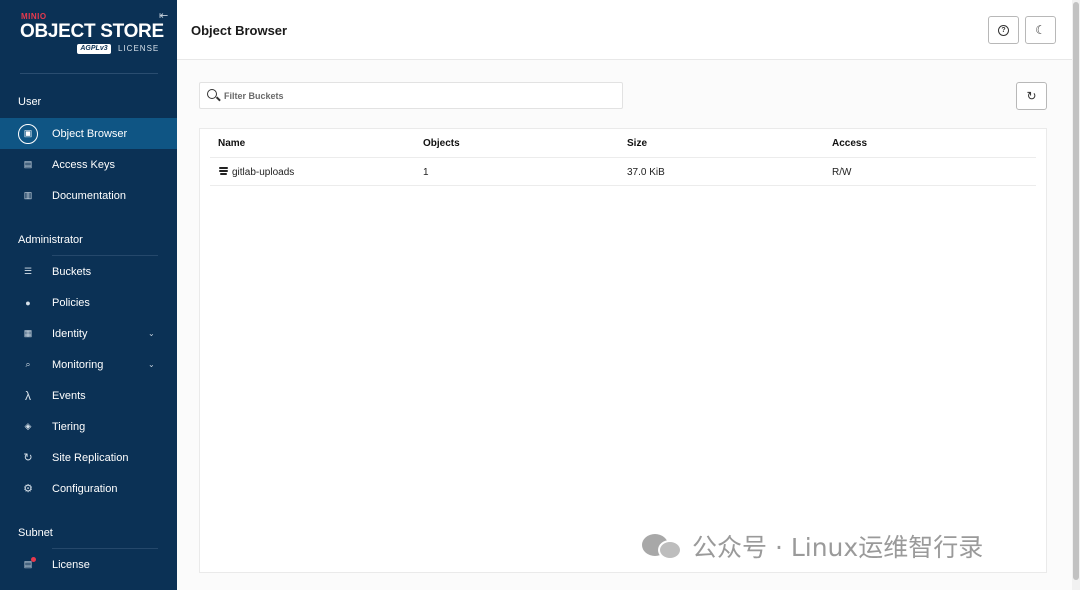 This screenshot has height=590, width=1080. I want to click on scrollbar-thumb, so click(1076, 291).